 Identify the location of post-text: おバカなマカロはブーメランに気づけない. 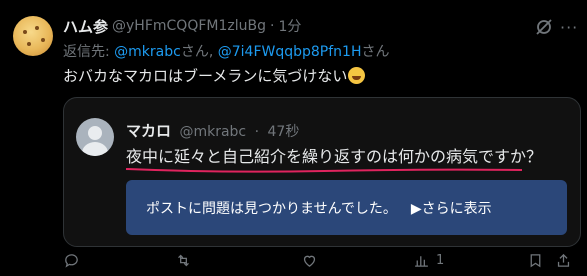
(214, 75).